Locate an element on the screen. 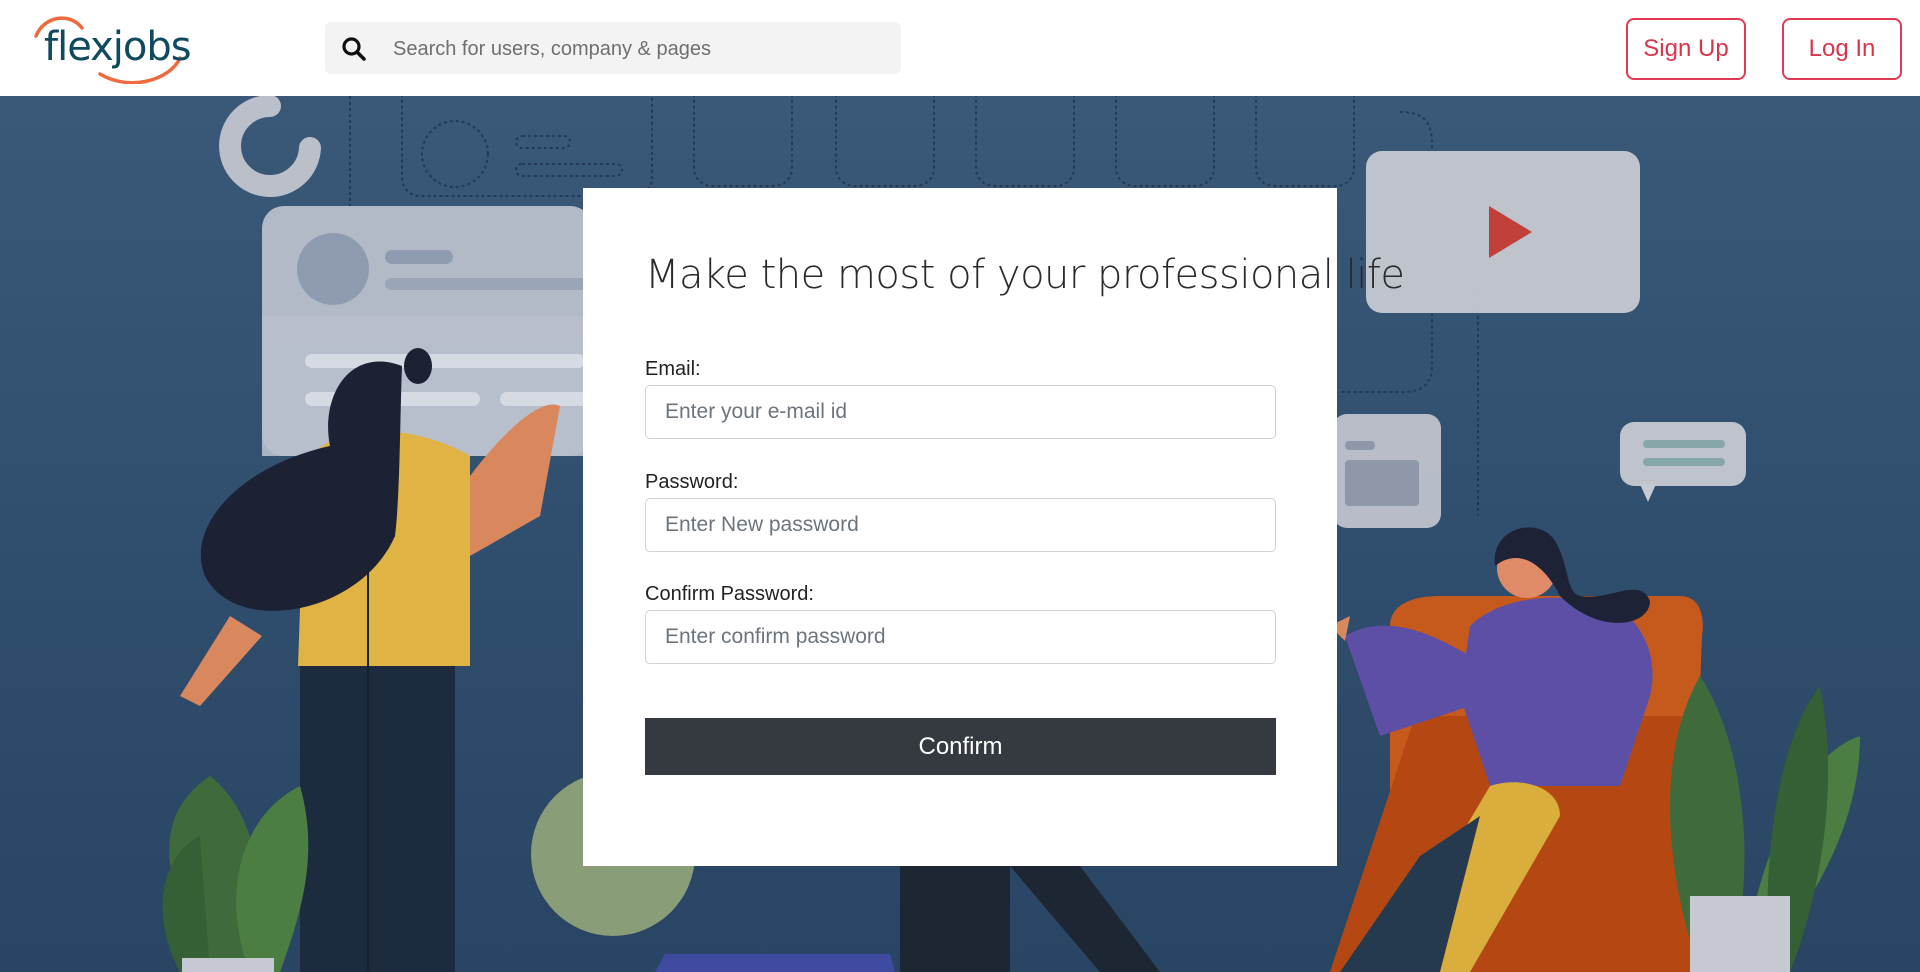  top-navbar: flexjobs Sign Up Log In is located at coordinates (960, 48).